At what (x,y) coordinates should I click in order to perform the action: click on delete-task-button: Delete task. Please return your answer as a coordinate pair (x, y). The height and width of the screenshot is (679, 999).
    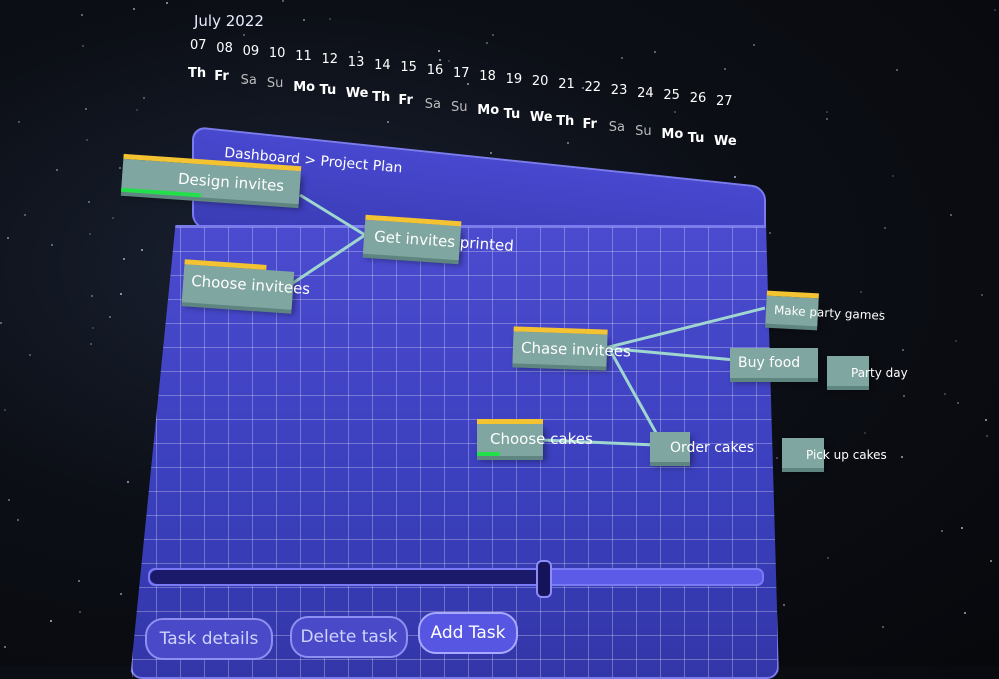
    Looking at the image, I should click on (349, 637).